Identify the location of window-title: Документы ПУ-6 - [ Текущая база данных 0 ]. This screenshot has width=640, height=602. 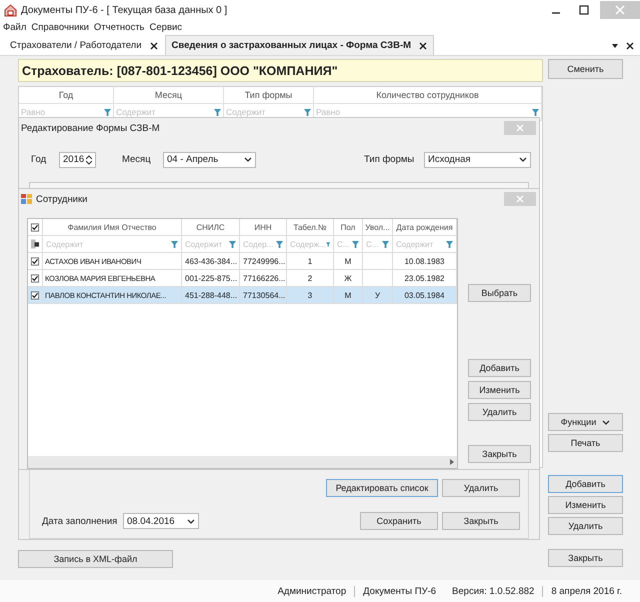
(124, 10).